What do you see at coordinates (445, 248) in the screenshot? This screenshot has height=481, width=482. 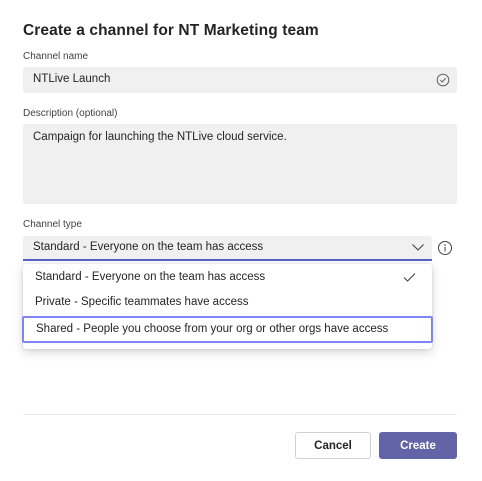 I see `info-icon` at bounding box center [445, 248].